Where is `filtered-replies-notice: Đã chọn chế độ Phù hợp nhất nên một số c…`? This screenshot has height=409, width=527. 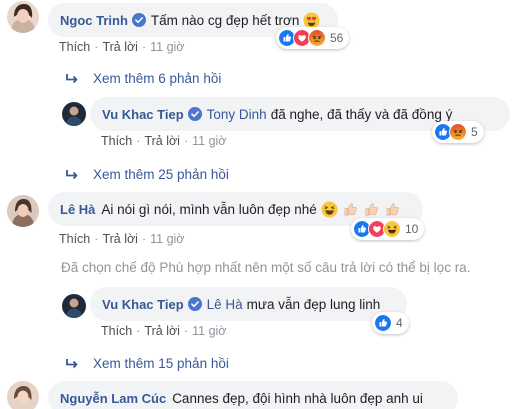 filtered-replies-notice: Đã chọn chế độ Phù hợp nhất nên một số c… is located at coordinates (266, 267).